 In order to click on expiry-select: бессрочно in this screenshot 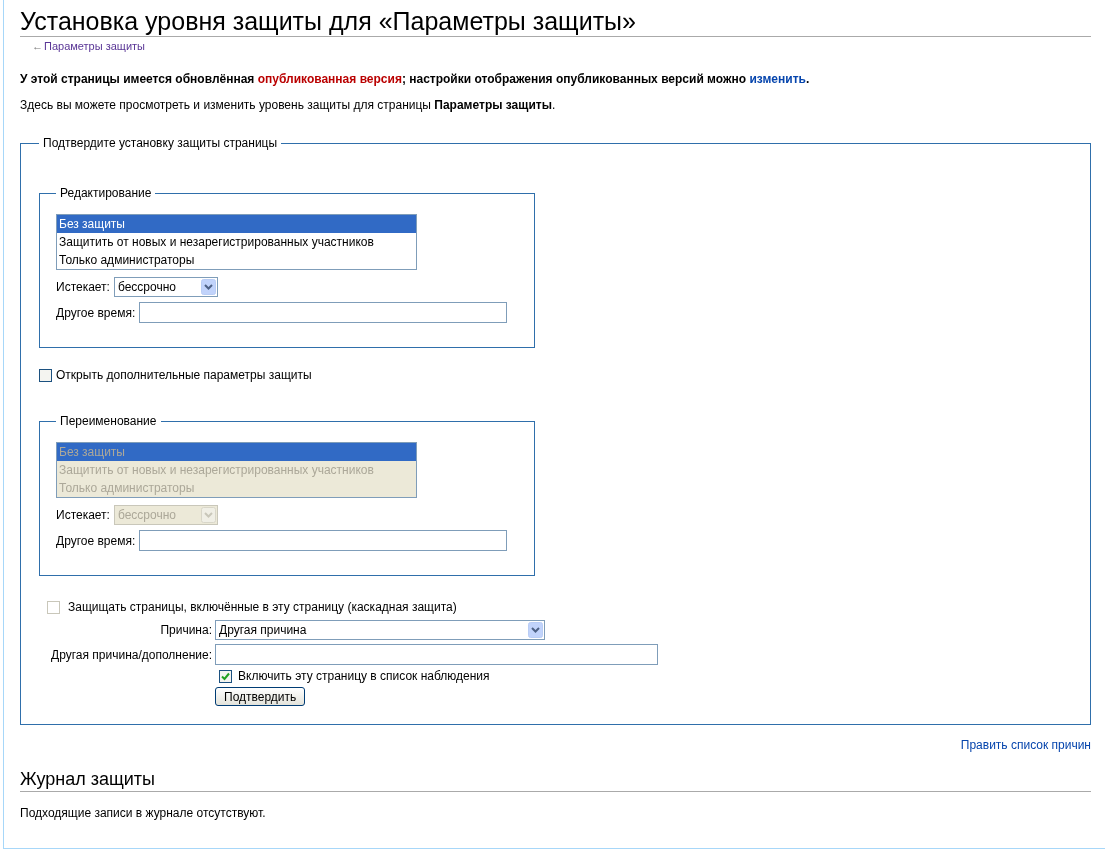, I will do `click(165, 287)`.